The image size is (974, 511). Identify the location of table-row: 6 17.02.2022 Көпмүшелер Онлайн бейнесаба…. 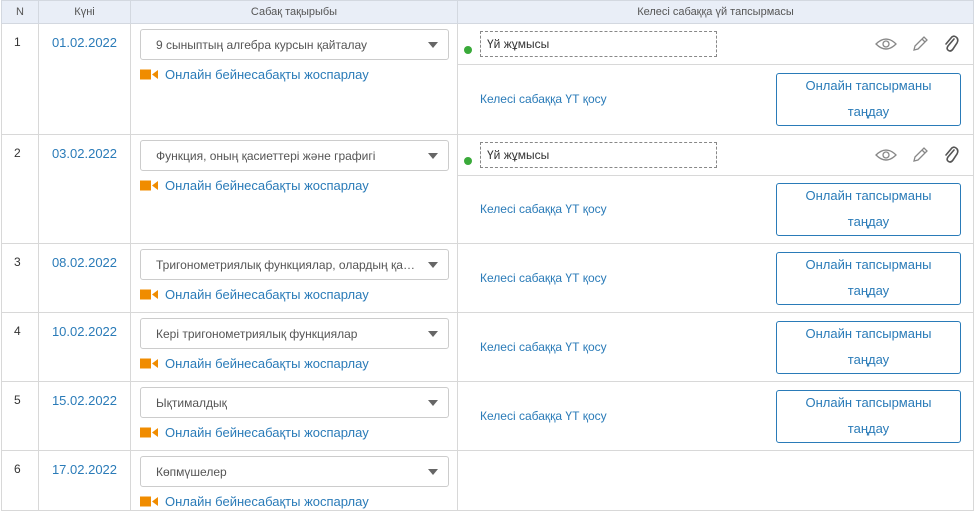
(487, 480).